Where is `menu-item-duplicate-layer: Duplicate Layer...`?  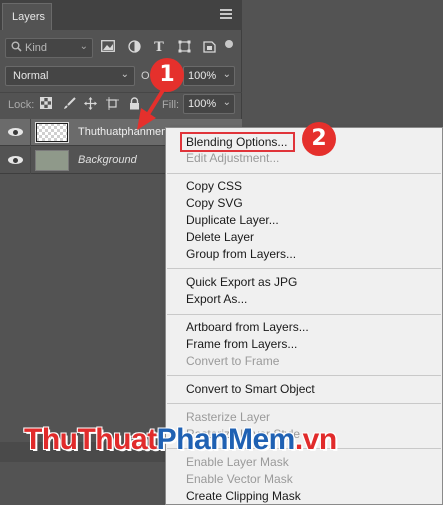
menu-item-duplicate-layer: Duplicate Layer... is located at coordinates (232, 221).